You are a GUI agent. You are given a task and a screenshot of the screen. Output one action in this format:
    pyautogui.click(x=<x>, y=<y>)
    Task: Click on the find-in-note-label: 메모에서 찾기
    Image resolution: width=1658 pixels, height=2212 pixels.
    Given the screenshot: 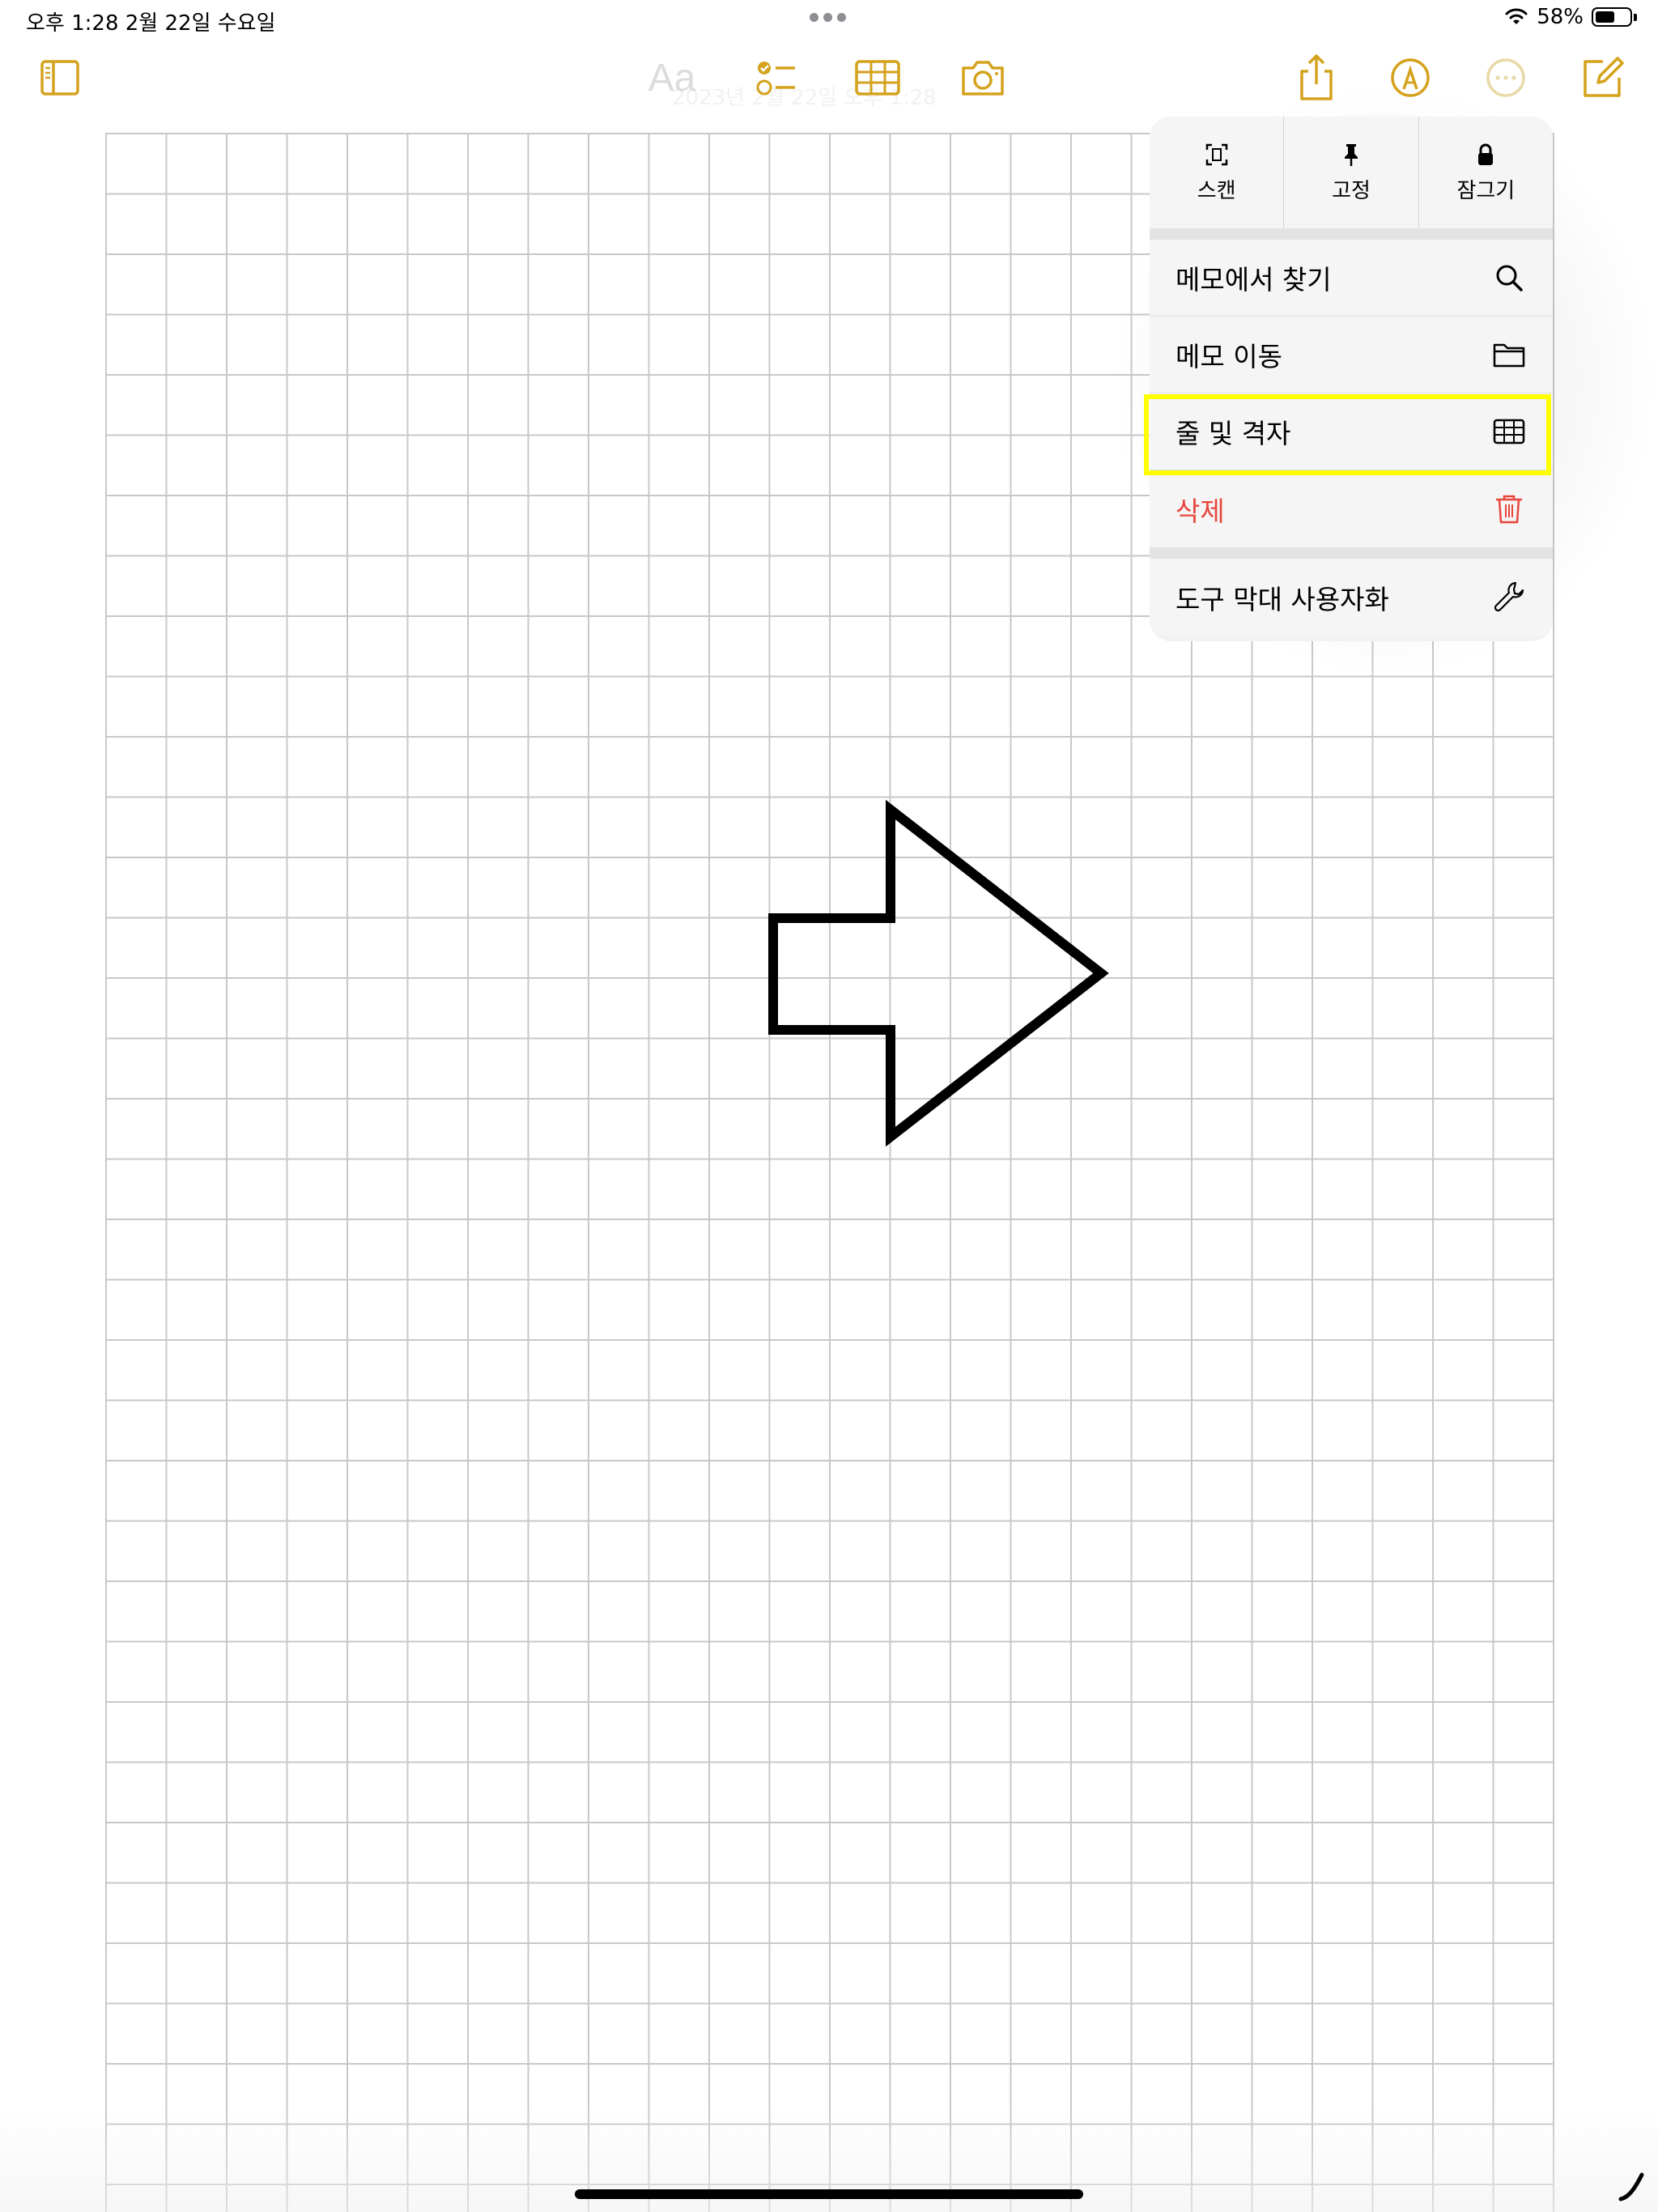 What is the action you would take?
    pyautogui.click(x=1253, y=280)
    